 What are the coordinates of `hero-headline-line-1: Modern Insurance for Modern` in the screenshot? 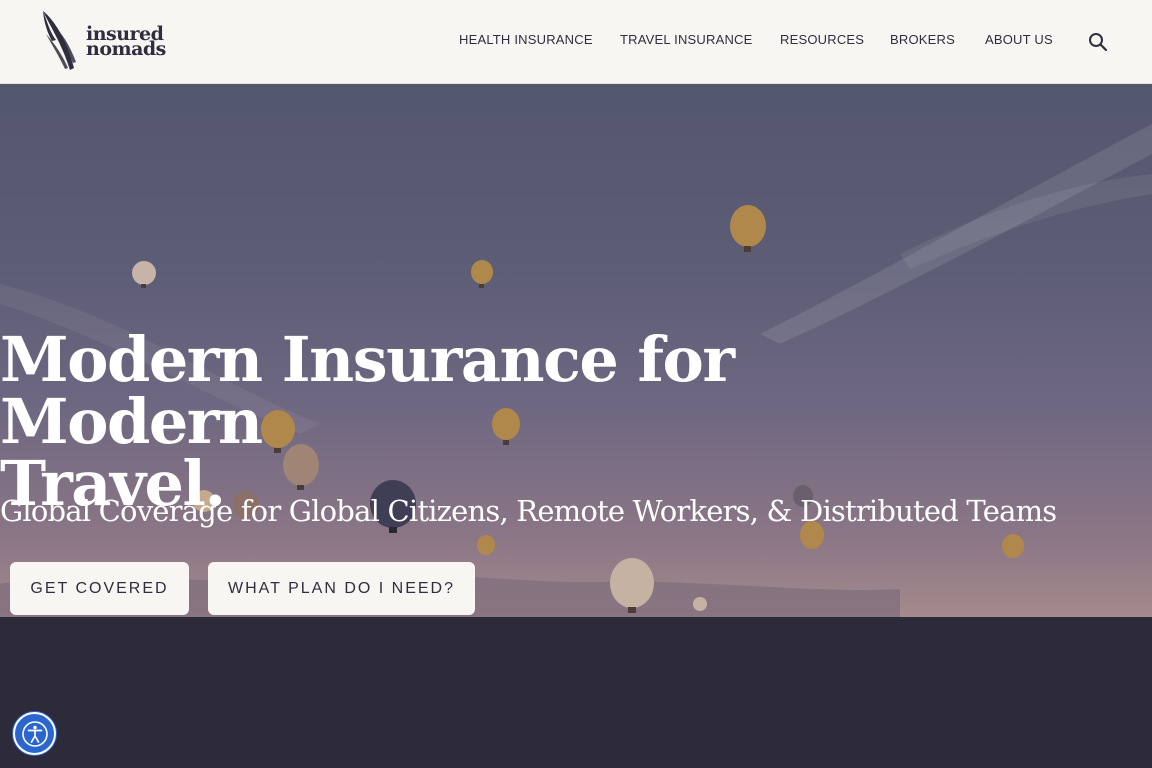 It's located at (367, 390).